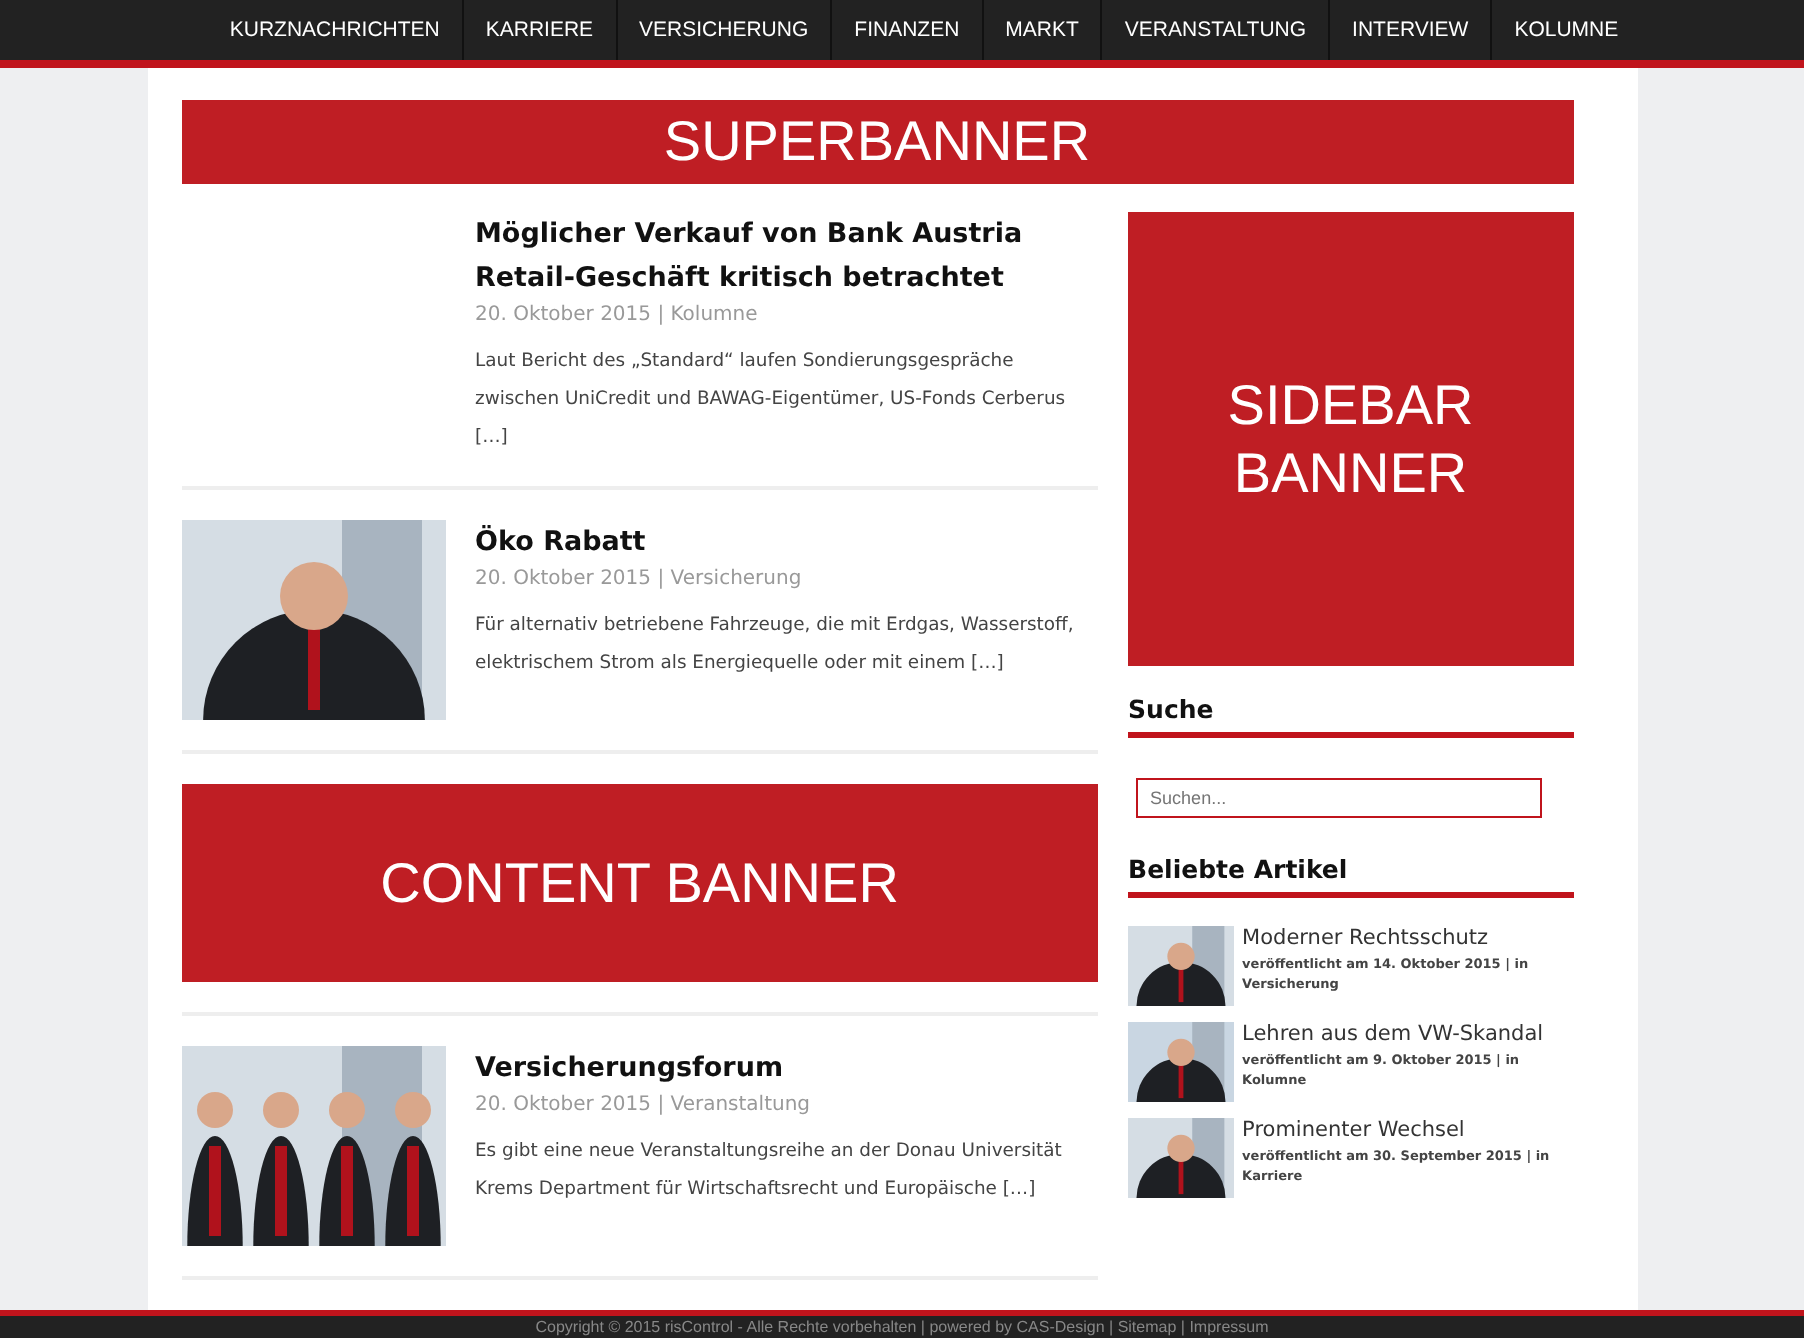 This screenshot has width=1804, height=1338. Describe the element at coordinates (787, 1068) in the screenshot. I see `article-title: Versicherungsforum` at that location.